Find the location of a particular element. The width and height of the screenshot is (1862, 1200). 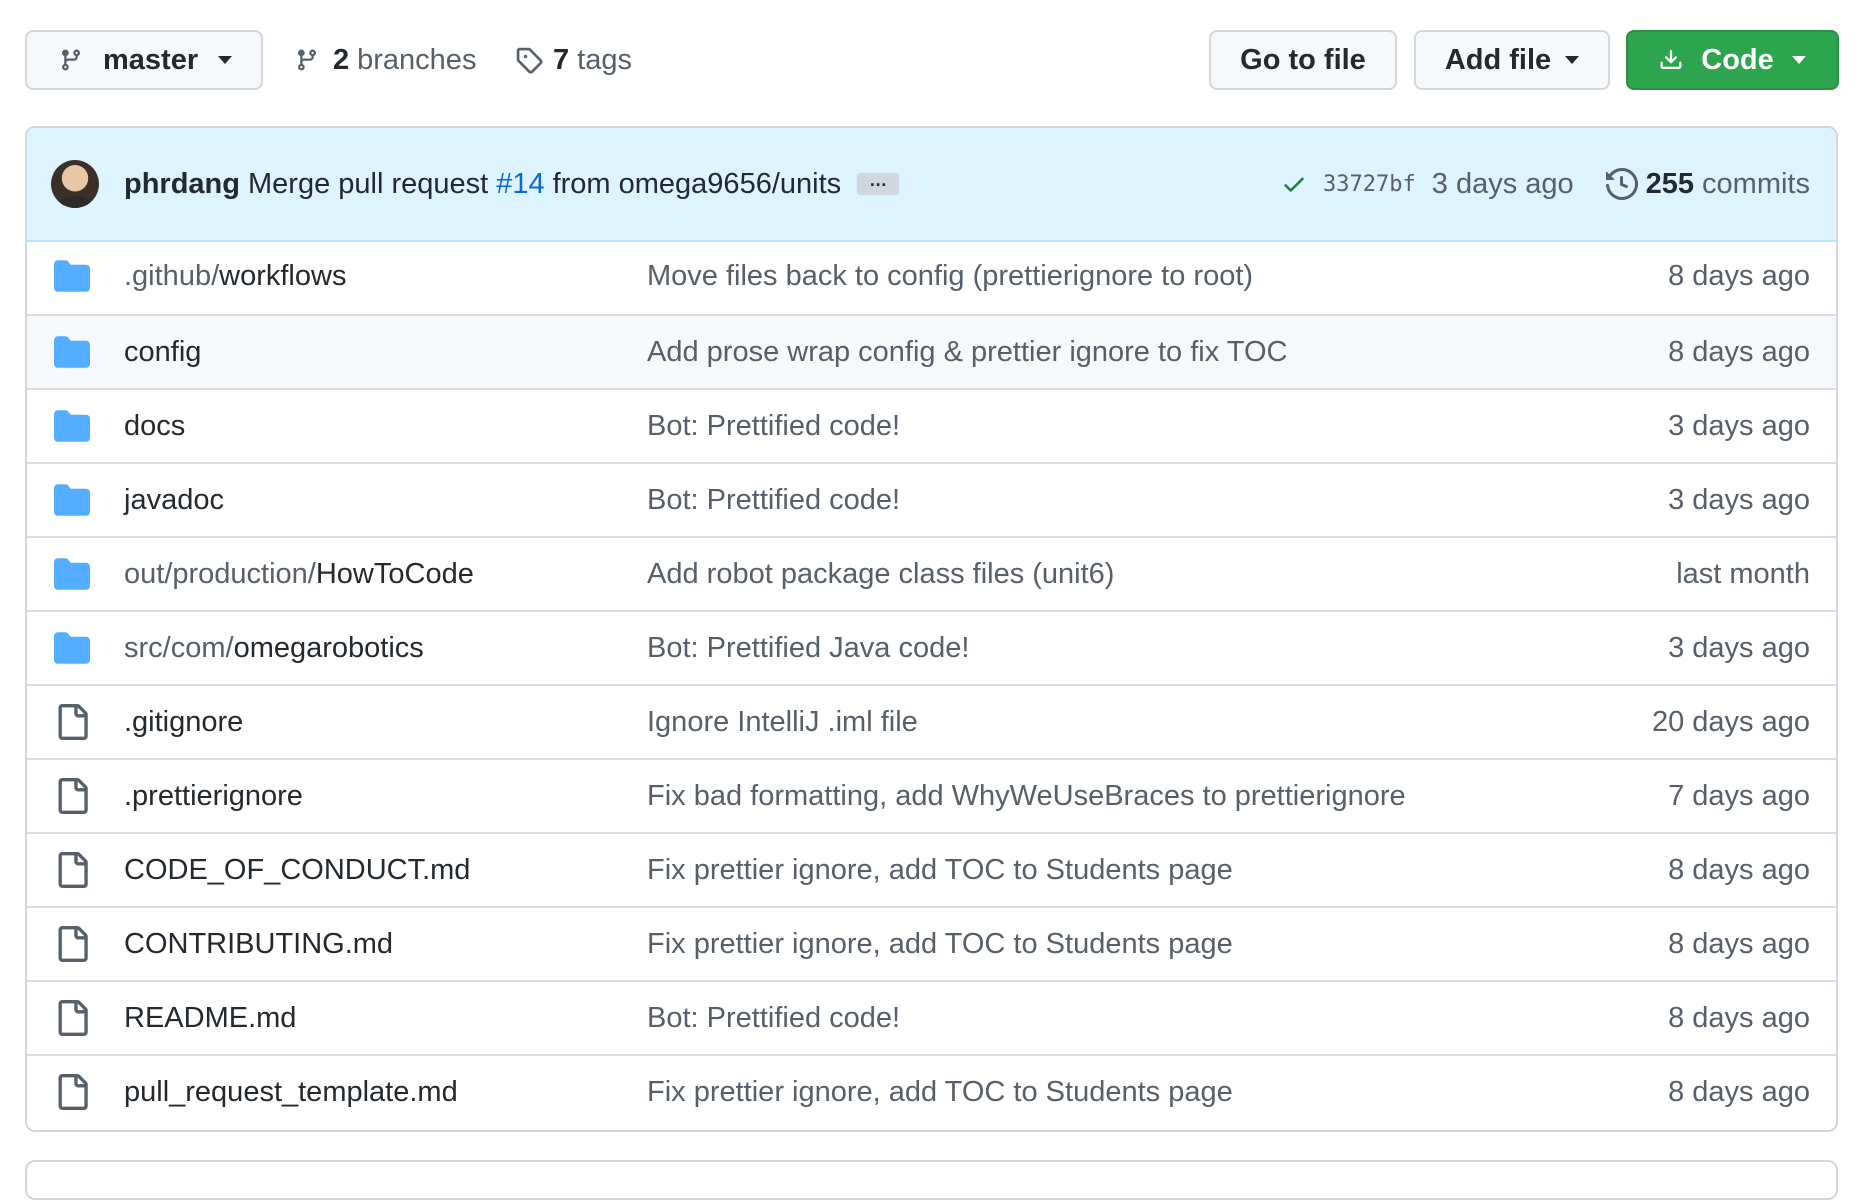

commit-author: phrdang is located at coordinates (182, 184).